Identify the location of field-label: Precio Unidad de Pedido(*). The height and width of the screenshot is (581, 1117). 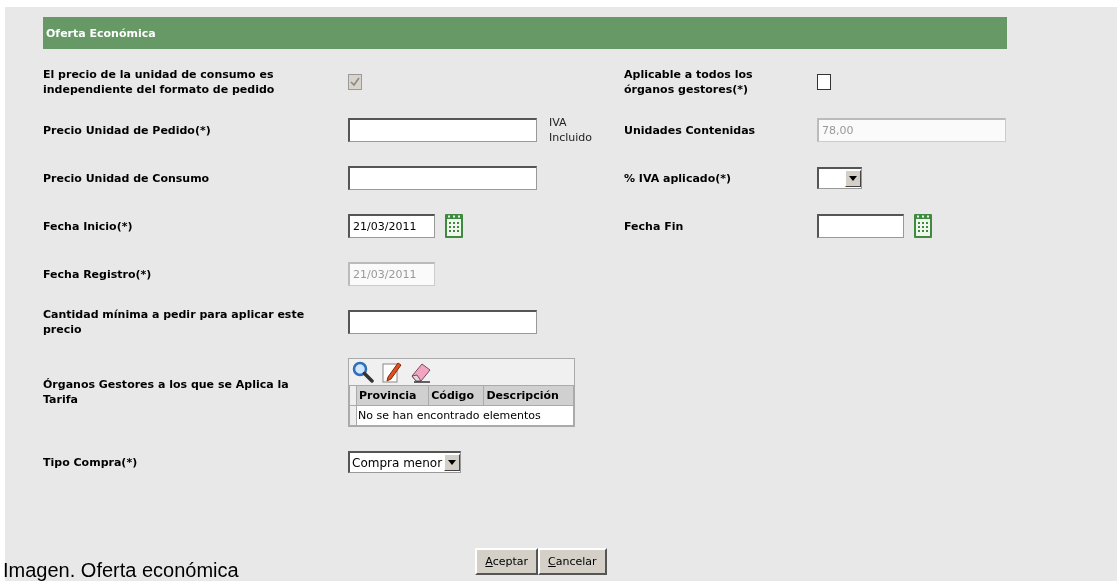
(127, 130).